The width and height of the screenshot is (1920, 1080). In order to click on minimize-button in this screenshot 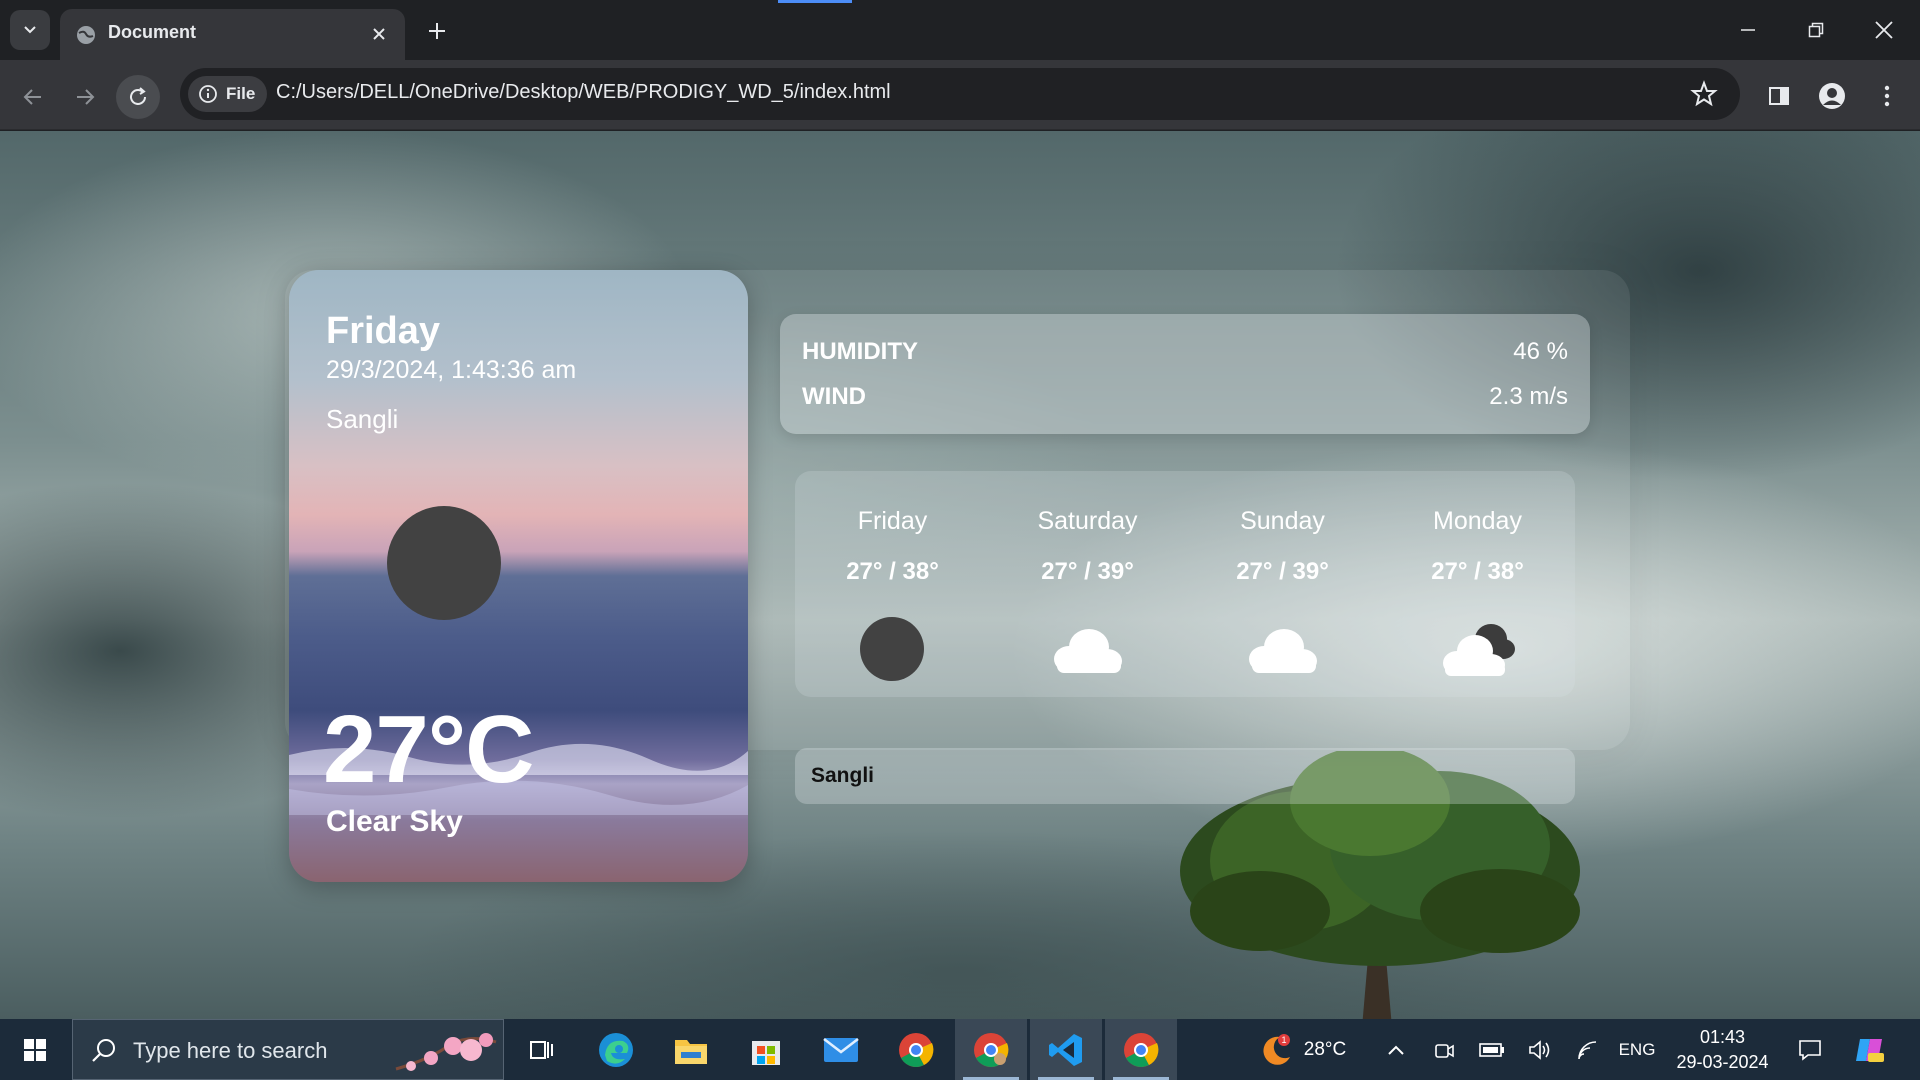, I will do `click(1748, 30)`.